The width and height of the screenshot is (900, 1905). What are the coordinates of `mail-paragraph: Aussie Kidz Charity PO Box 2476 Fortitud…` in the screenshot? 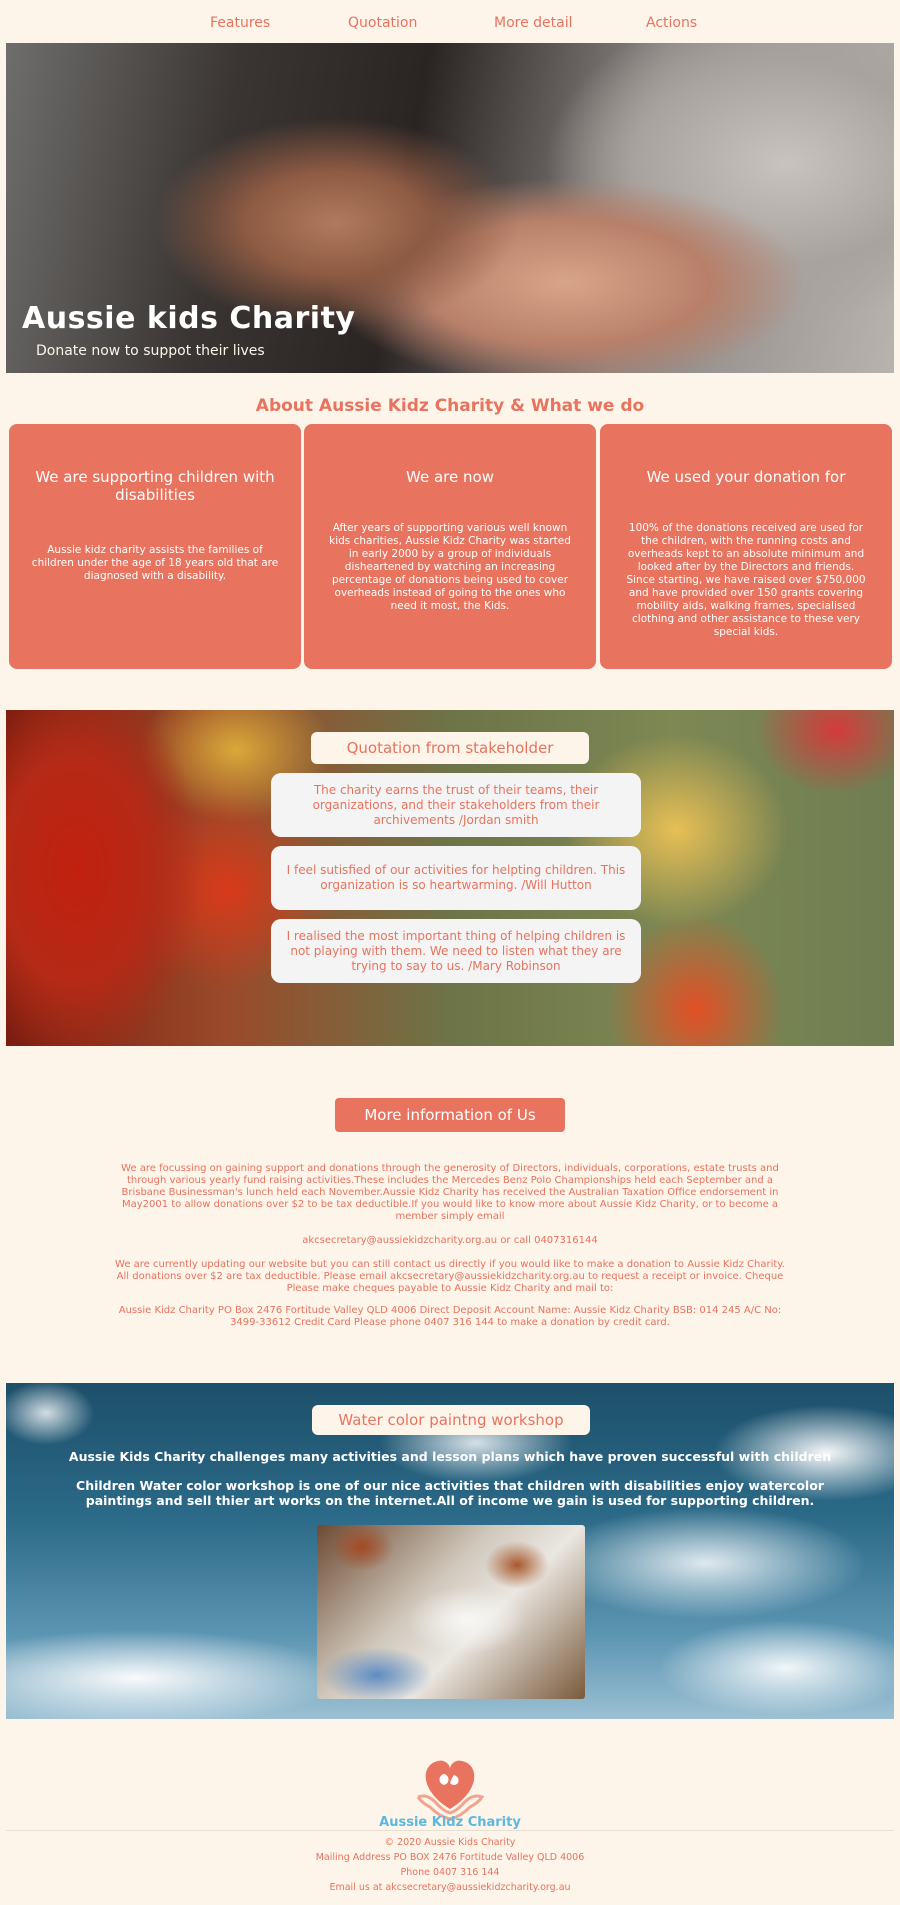 It's located at (450, 1316).